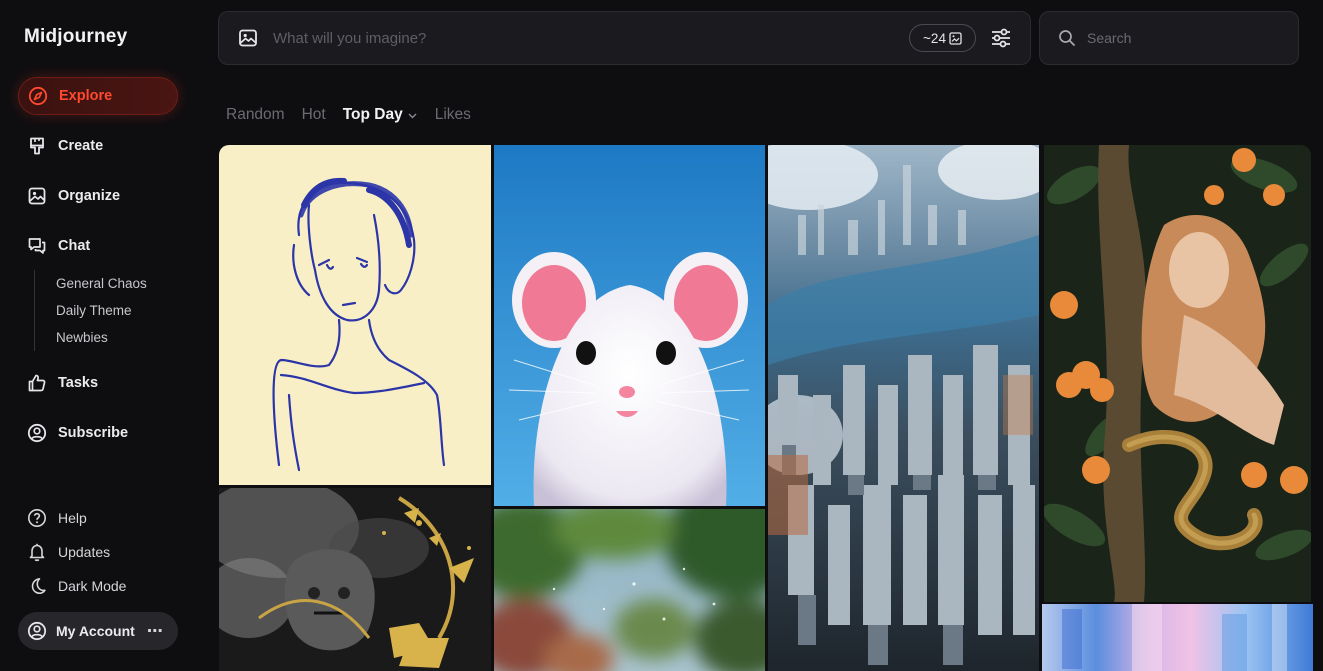 The width and height of the screenshot is (1323, 671). Describe the element at coordinates (120, 283) in the screenshot. I see `channel-general-chaos: General Chaos` at that location.